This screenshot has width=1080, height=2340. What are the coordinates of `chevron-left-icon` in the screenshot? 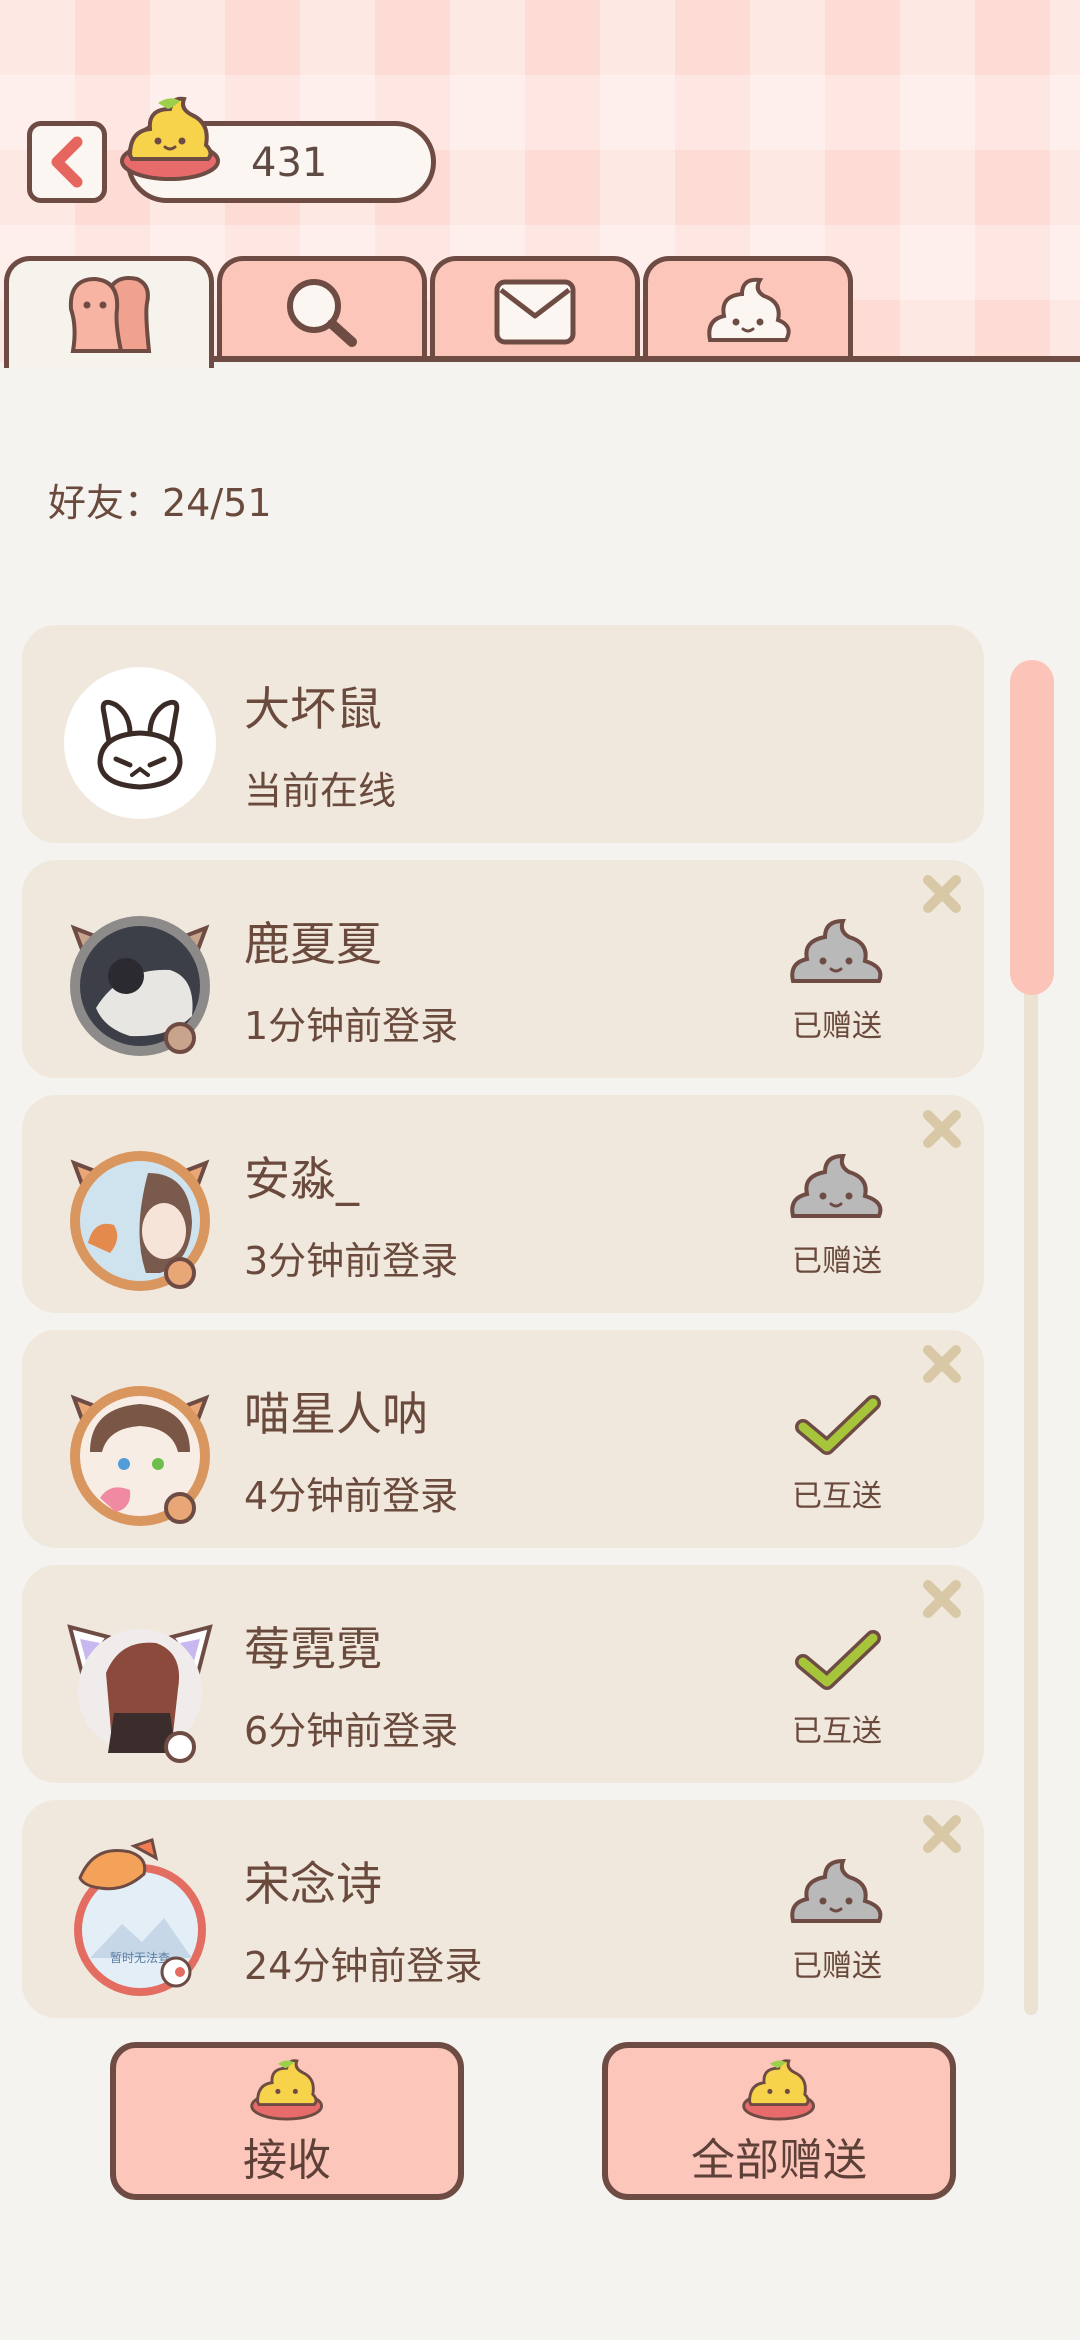 It's located at (67, 162).